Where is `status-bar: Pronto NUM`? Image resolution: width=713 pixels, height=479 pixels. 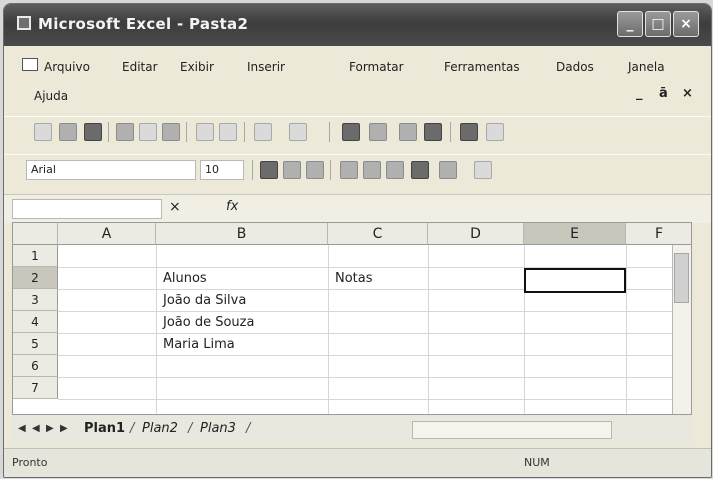 status-bar: Pronto NUM is located at coordinates (357, 462).